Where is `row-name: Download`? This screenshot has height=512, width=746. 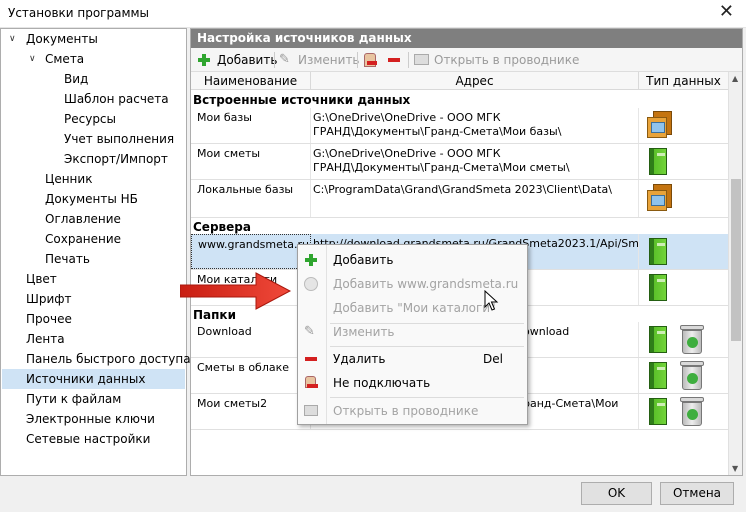
row-name: Download is located at coordinates (251, 339).